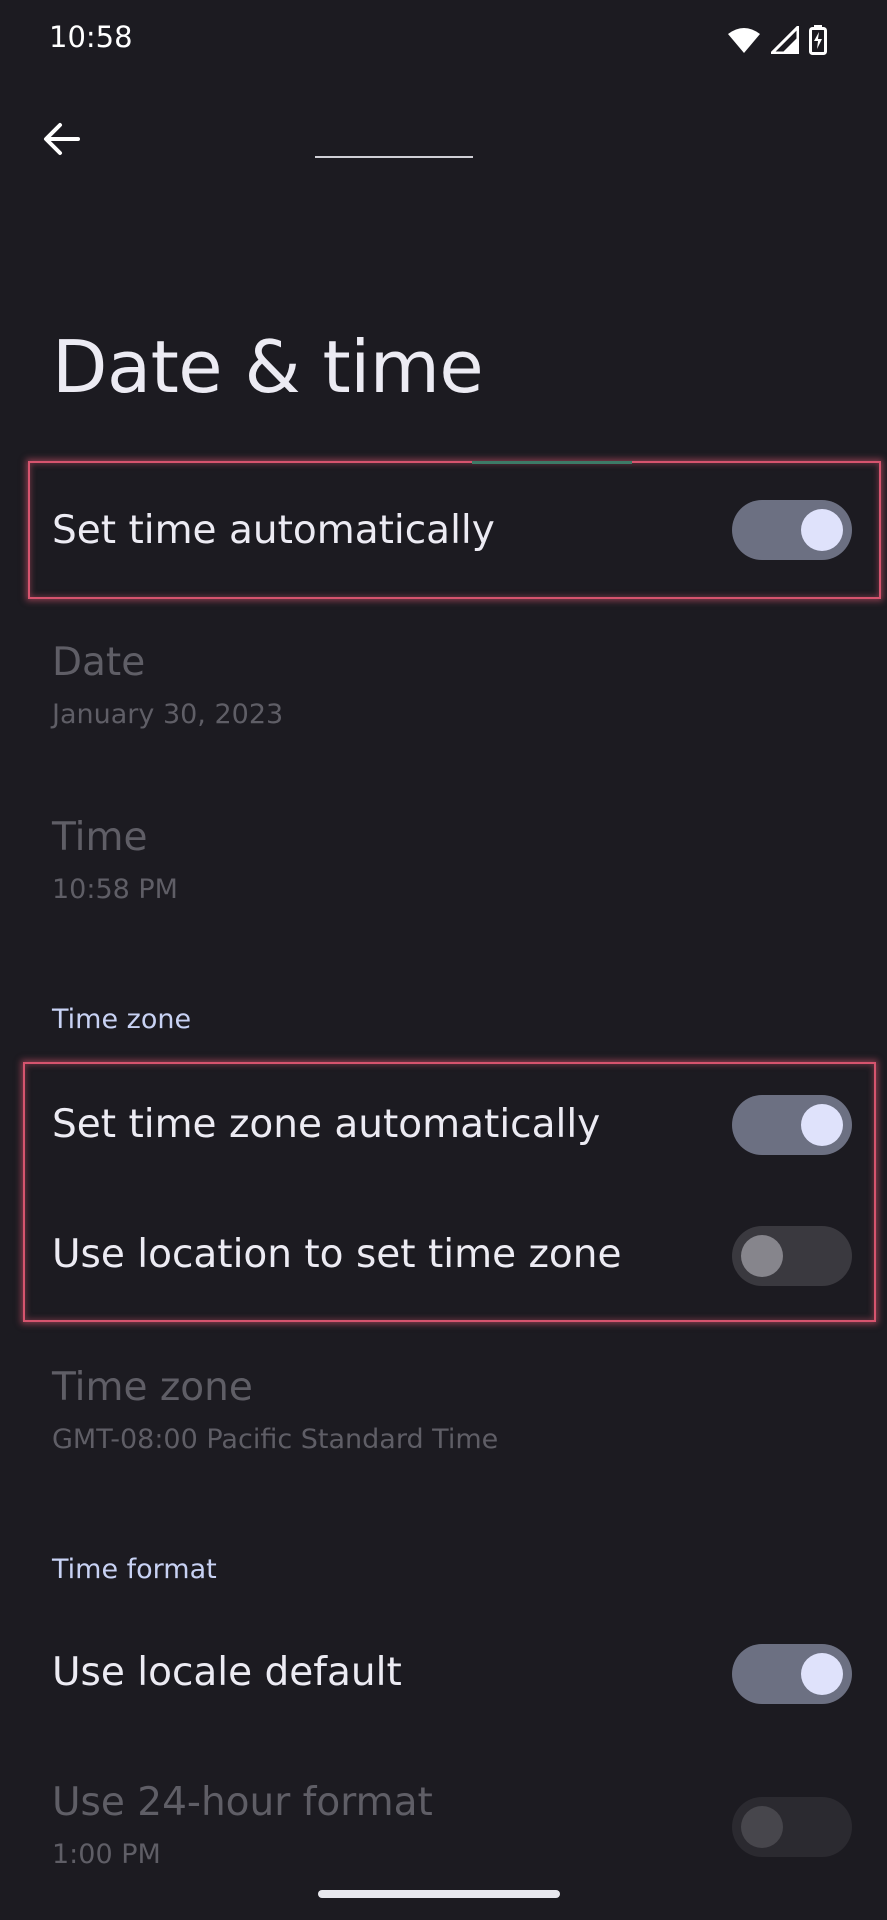 The width and height of the screenshot is (887, 1920). Describe the element at coordinates (394, 157) in the screenshot. I see `title-divider` at that location.